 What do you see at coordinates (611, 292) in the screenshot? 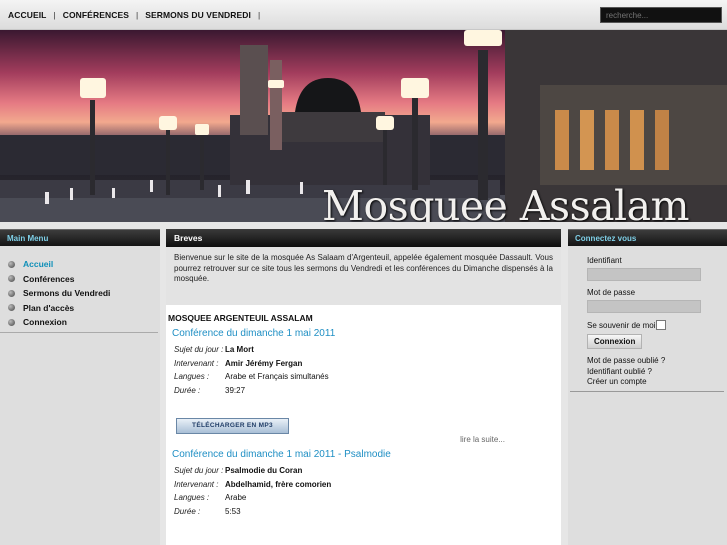
I see `password-label: Mot de passe` at bounding box center [611, 292].